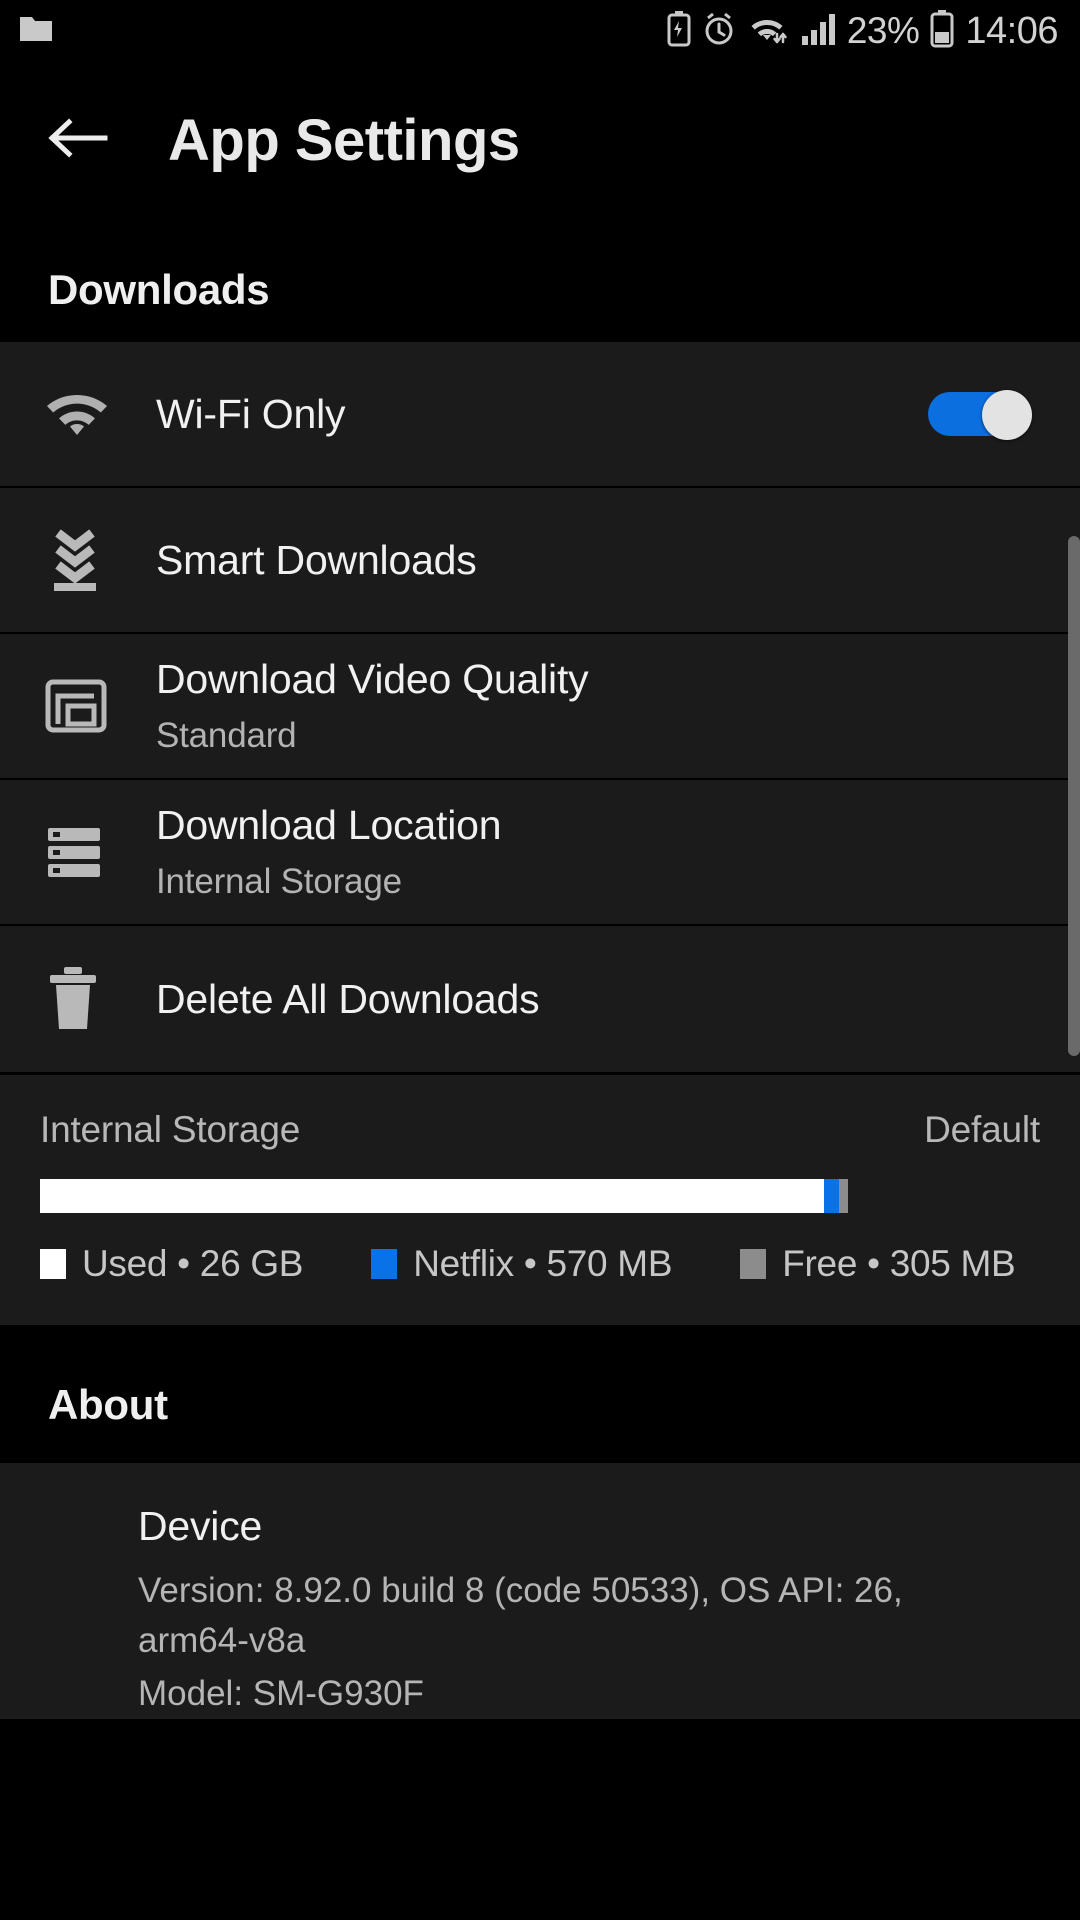  What do you see at coordinates (329, 824) in the screenshot?
I see `row-title: Download Location` at bounding box center [329, 824].